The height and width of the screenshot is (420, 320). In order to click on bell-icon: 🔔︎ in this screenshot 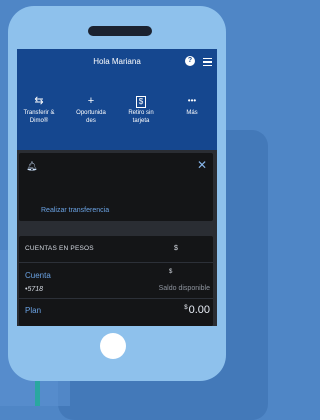, I will do `click(32, 166)`.